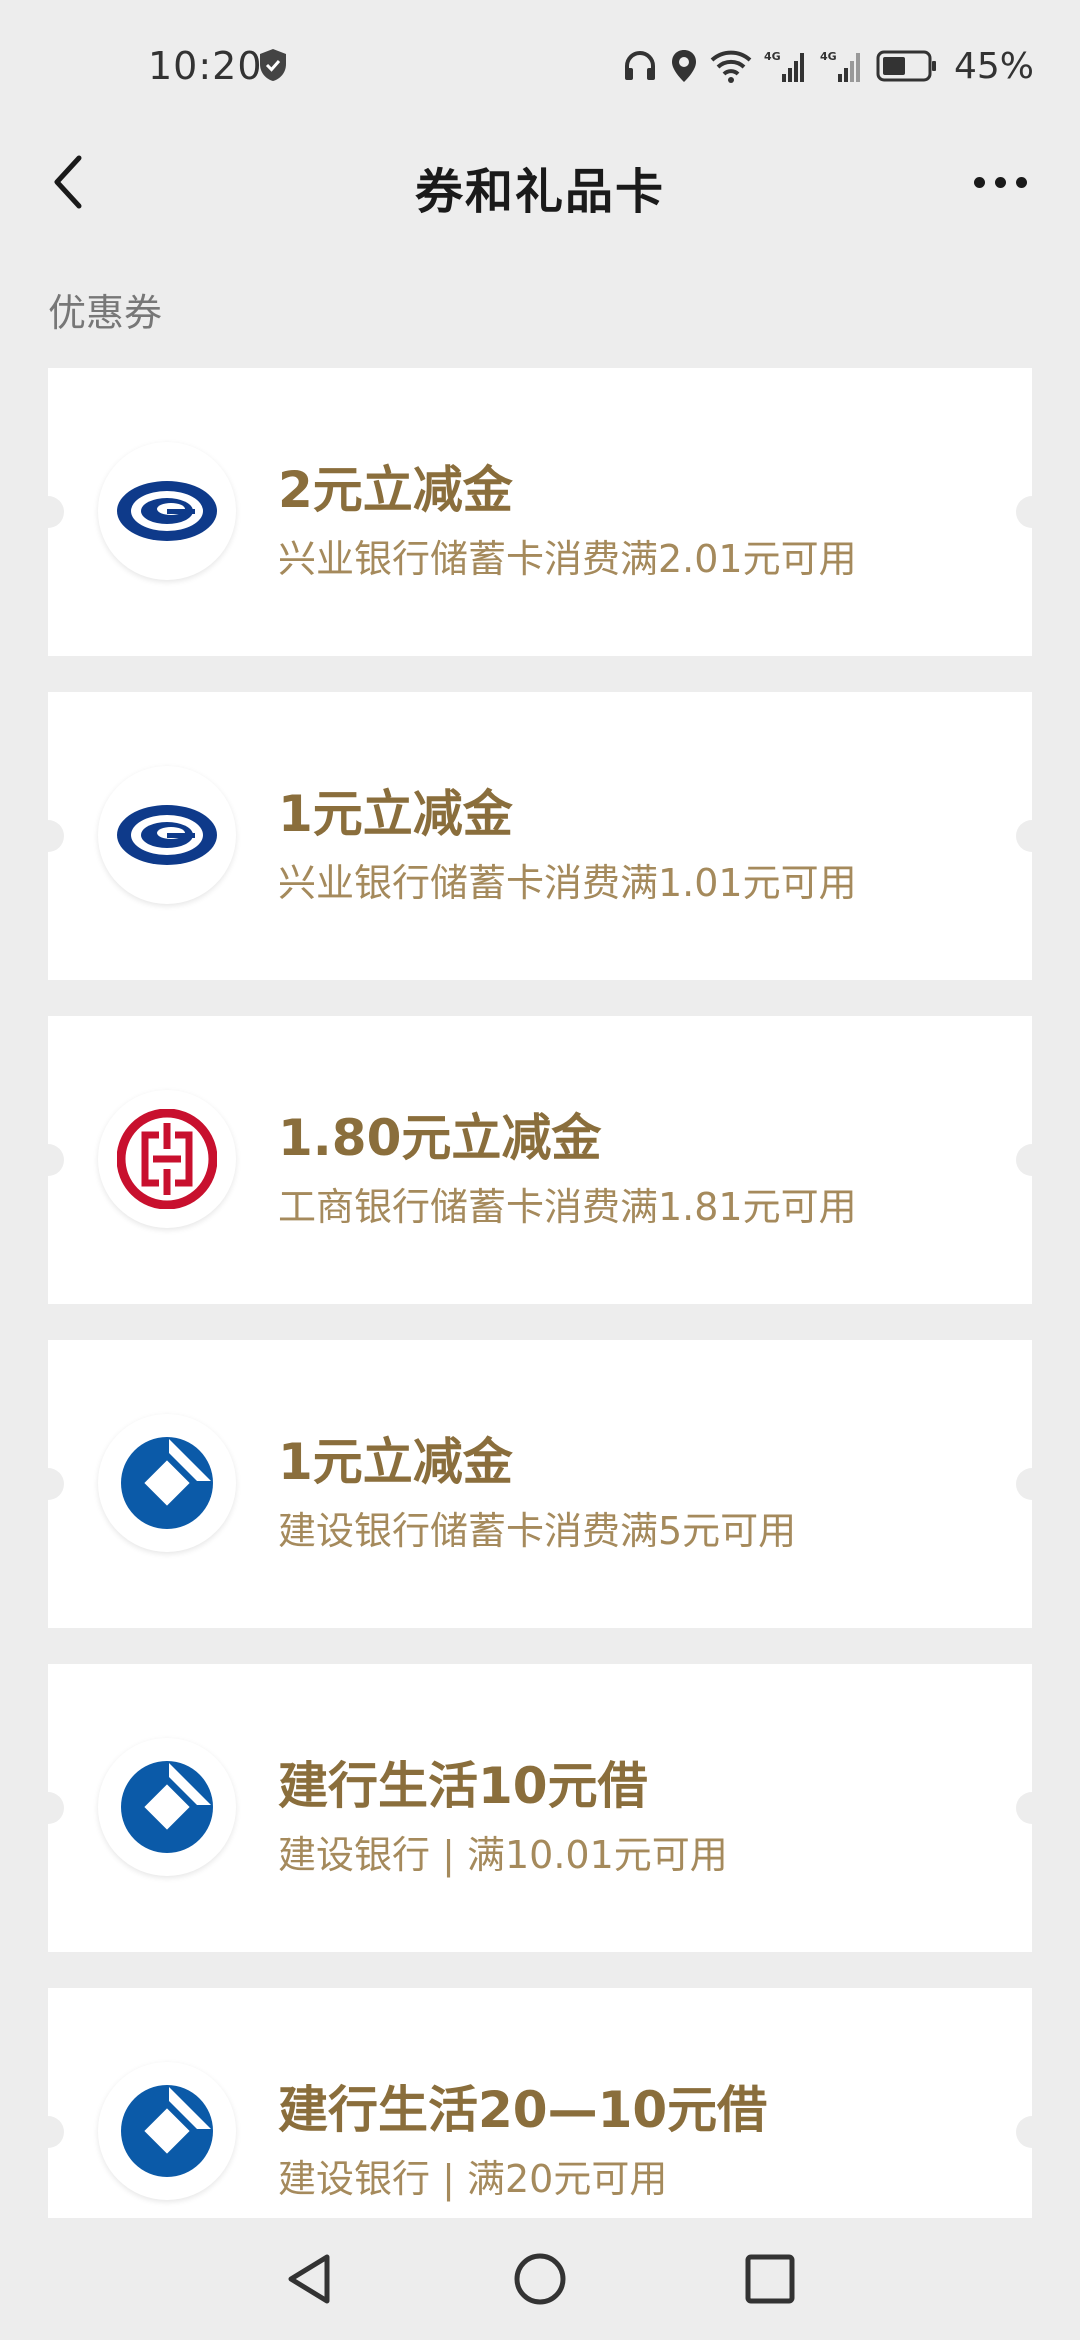 This screenshot has width=1080, height=2340. Describe the element at coordinates (731, 66) in the screenshot. I see `wifi-icon` at that location.